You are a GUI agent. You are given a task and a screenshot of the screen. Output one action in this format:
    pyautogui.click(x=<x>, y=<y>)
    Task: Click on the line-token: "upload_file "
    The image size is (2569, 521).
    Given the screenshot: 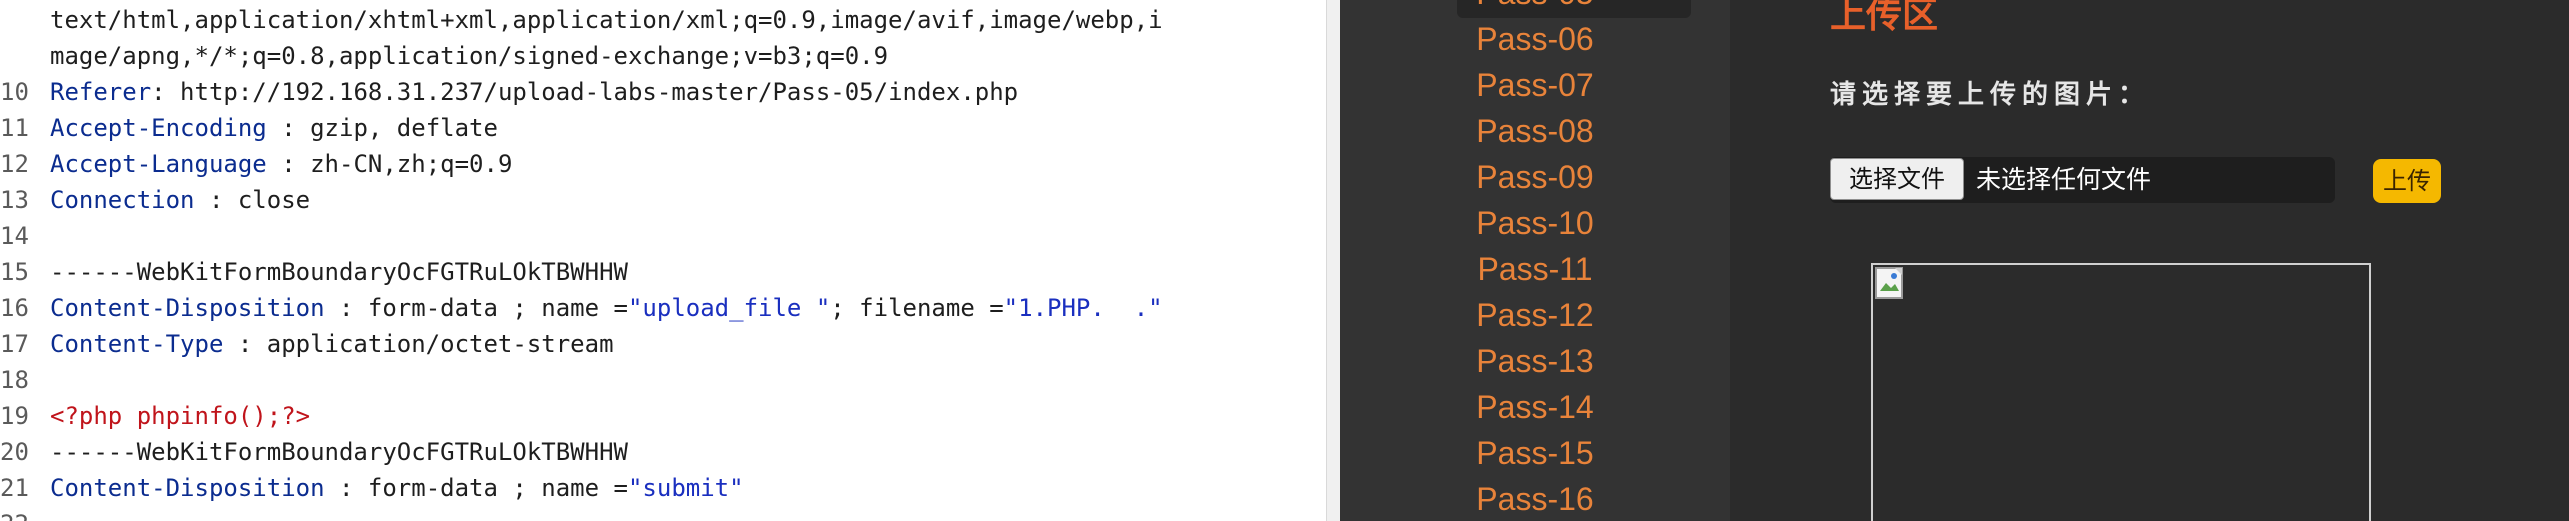 What is the action you would take?
    pyautogui.click(x=729, y=308)
    